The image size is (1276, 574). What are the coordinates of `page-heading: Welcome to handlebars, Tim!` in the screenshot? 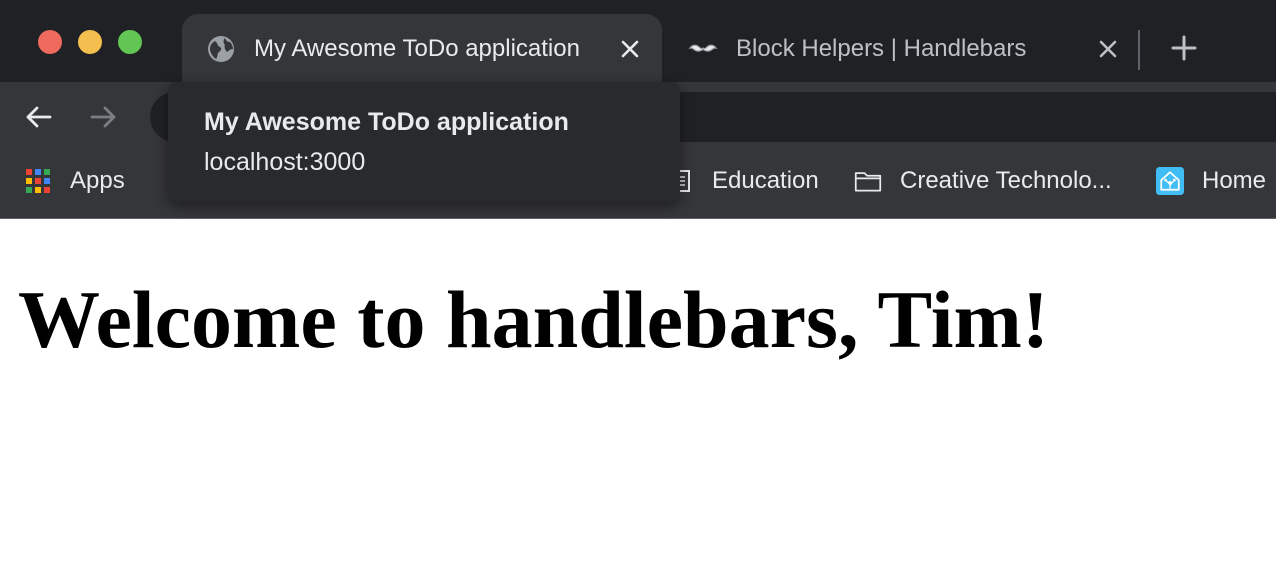 It's located at (534, 319).